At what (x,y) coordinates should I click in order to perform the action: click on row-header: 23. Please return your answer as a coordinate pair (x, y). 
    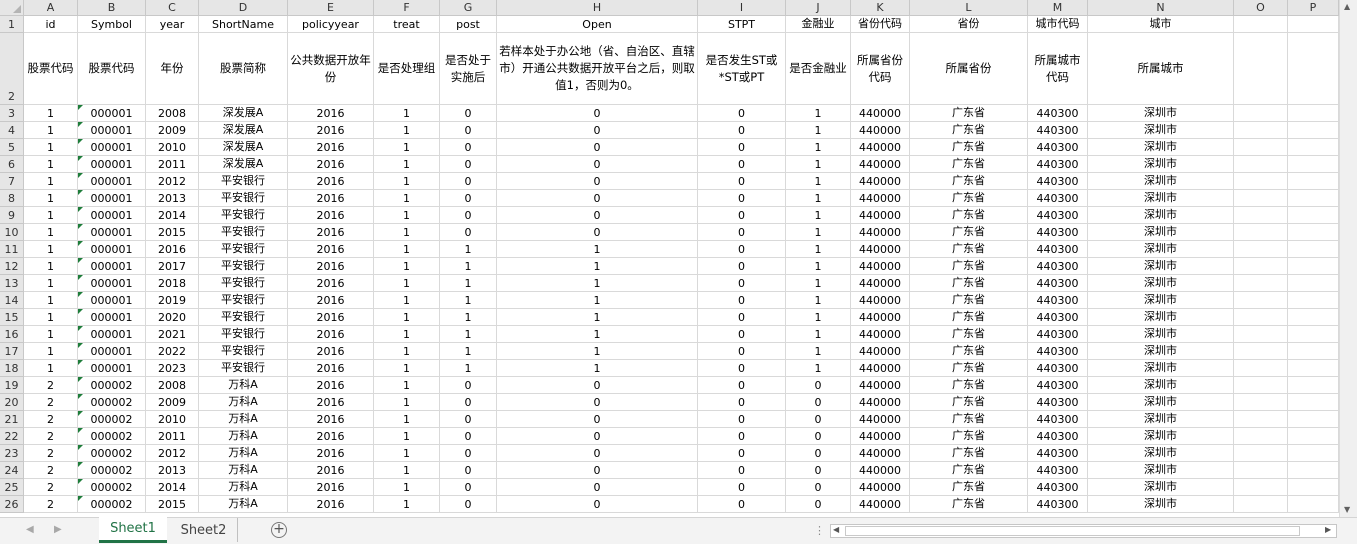
    Looking at the image, I should click on (12, 453).